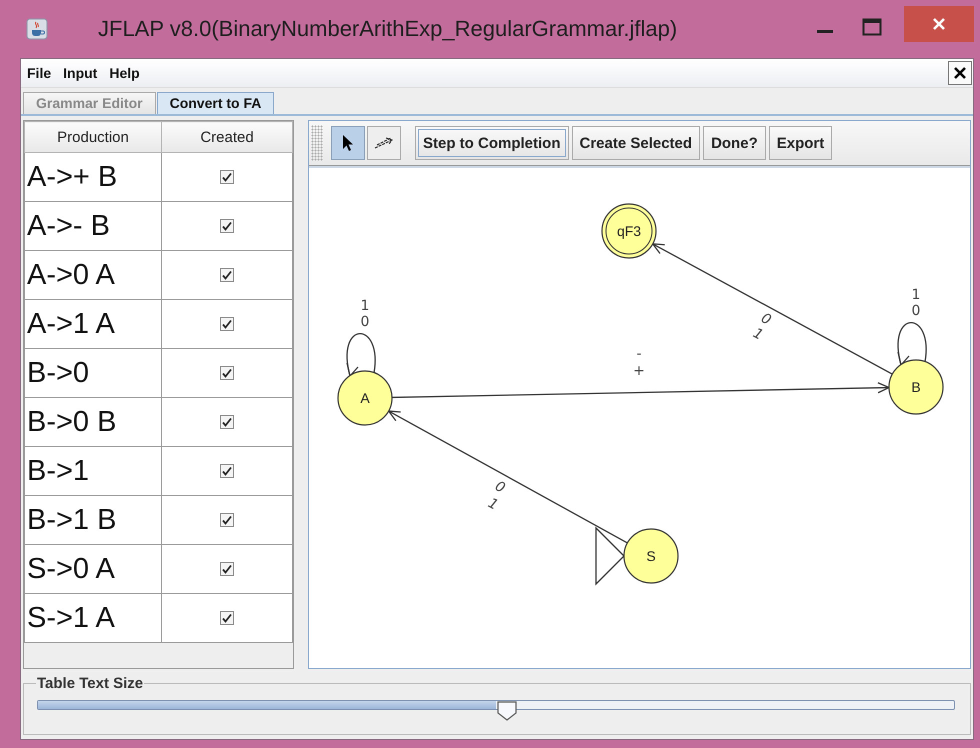 The height and width of the screenshot is (748, 980). Describe the element at coordinates (215, 103) in the screenshot. I see `tab: Convert to FA` at that location.